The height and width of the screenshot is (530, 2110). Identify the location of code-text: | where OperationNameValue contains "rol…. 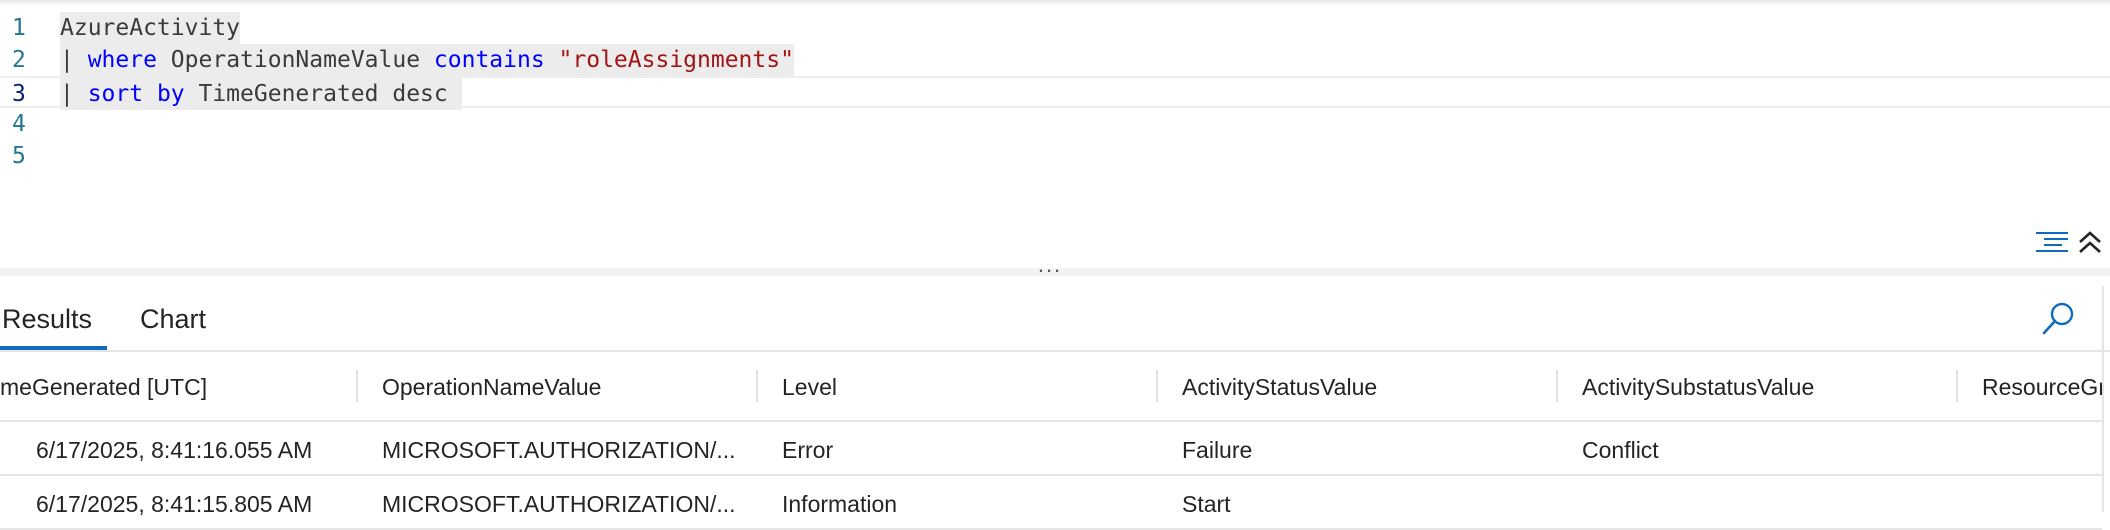
(427, 60).